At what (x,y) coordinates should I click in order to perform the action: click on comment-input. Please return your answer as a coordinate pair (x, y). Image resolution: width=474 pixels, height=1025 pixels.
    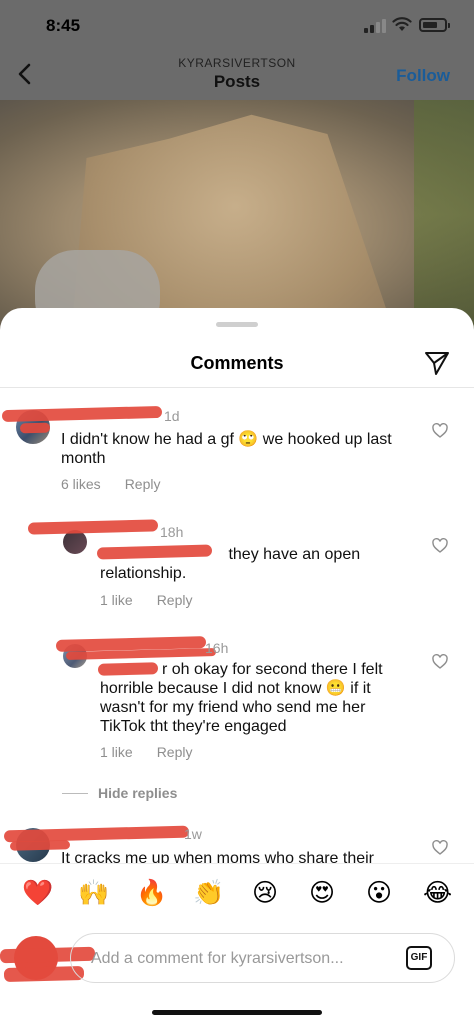
    Looking at the image, I should click on (236, 959).